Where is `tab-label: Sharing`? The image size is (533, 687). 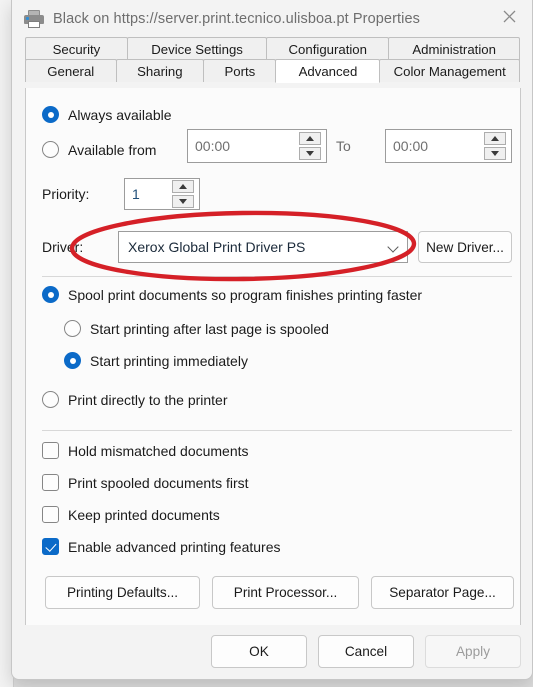
tab-label: Sharing is located at coordinates (160, 71).